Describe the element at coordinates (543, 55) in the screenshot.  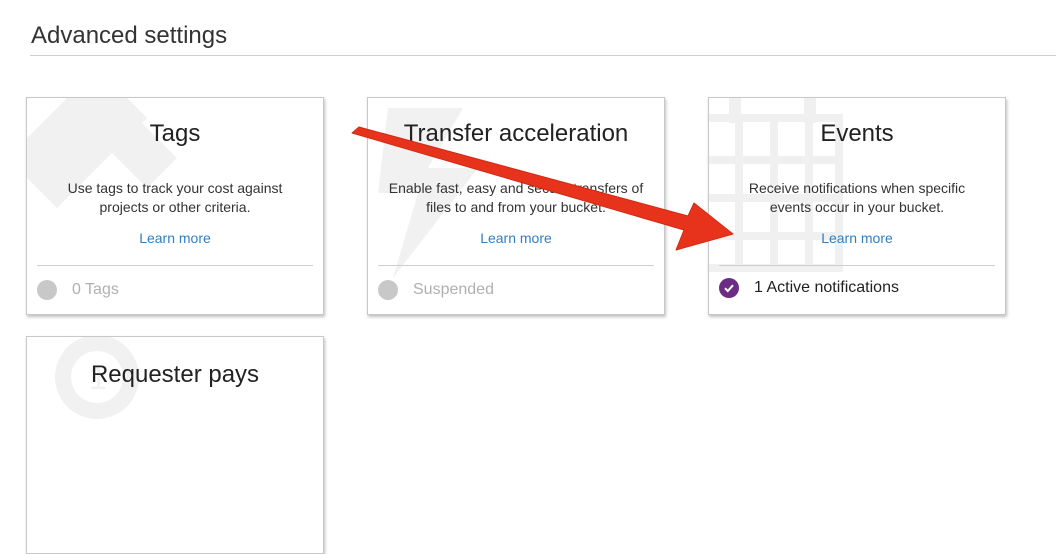
I see `section-divider` at that location.